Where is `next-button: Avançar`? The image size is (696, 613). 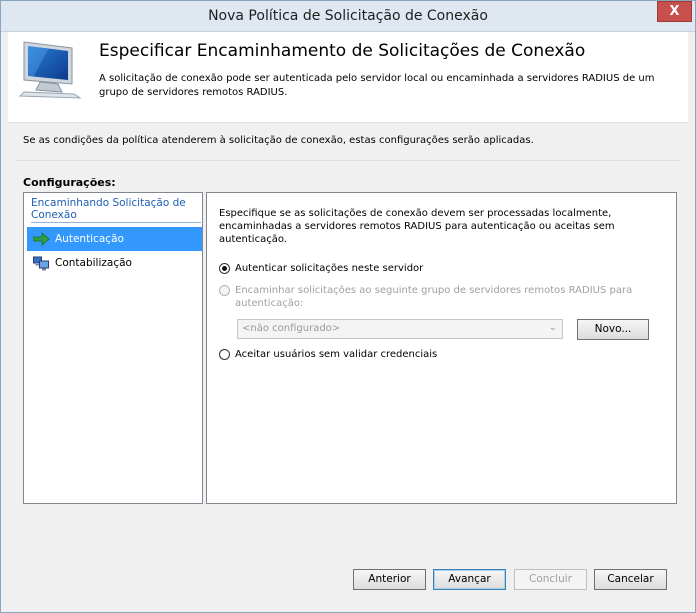 next-button: Avançar is located at coordinates (469, 579).